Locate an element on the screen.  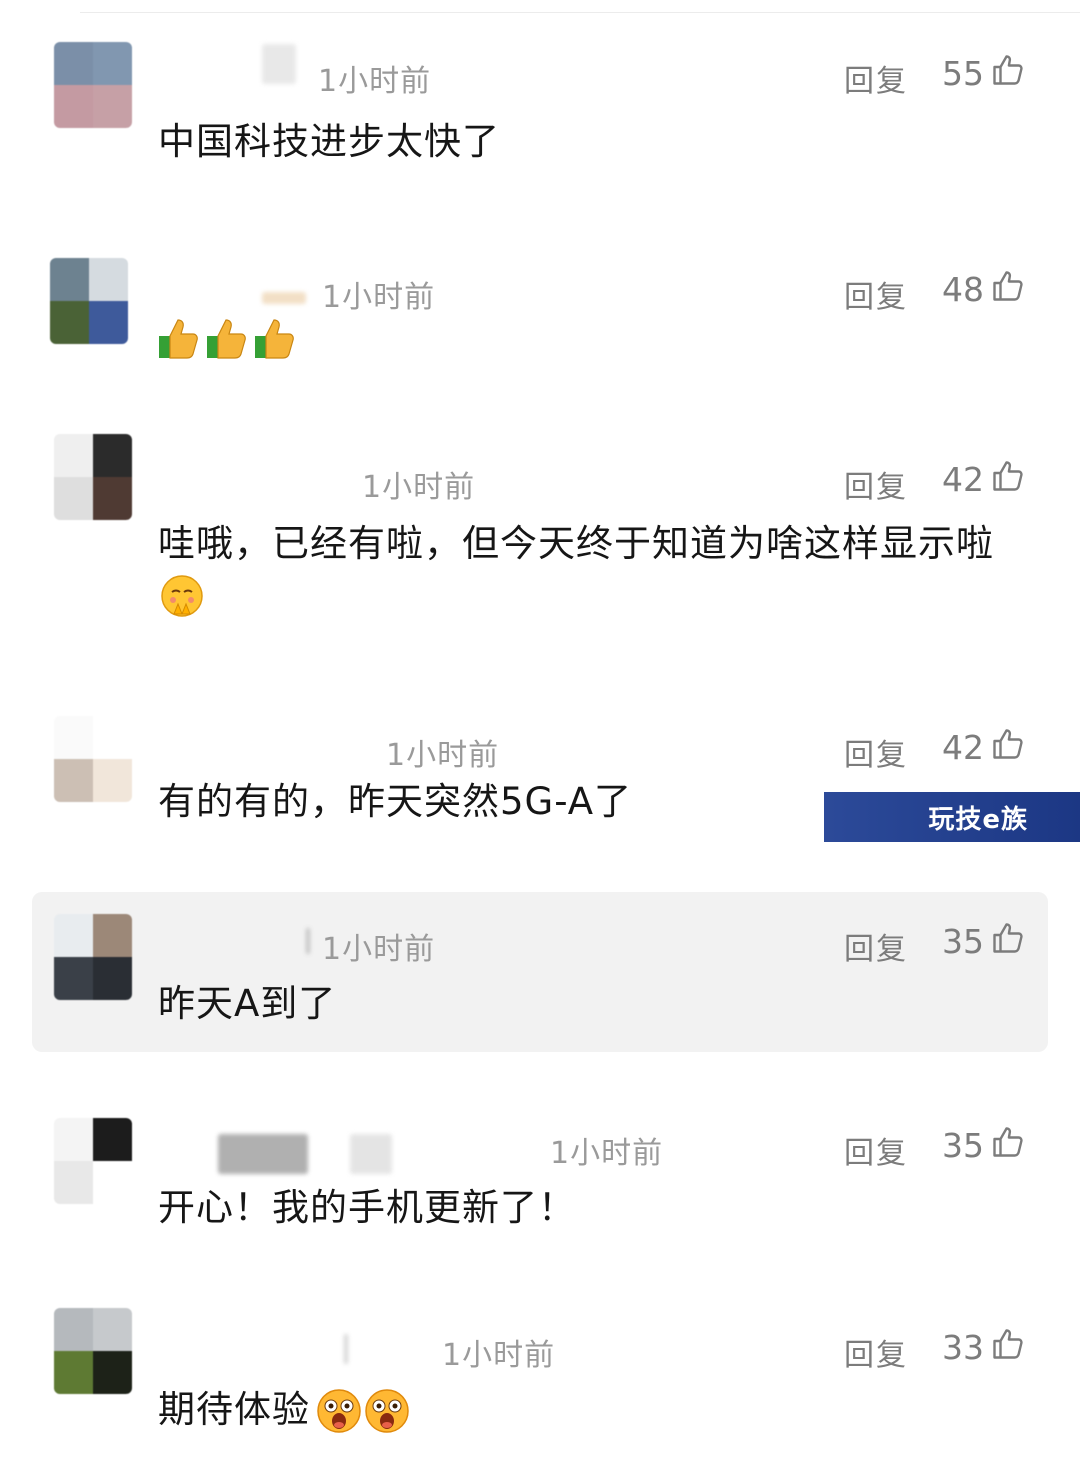
shy-face-emoji-icon is located at coordinates (182, 596).